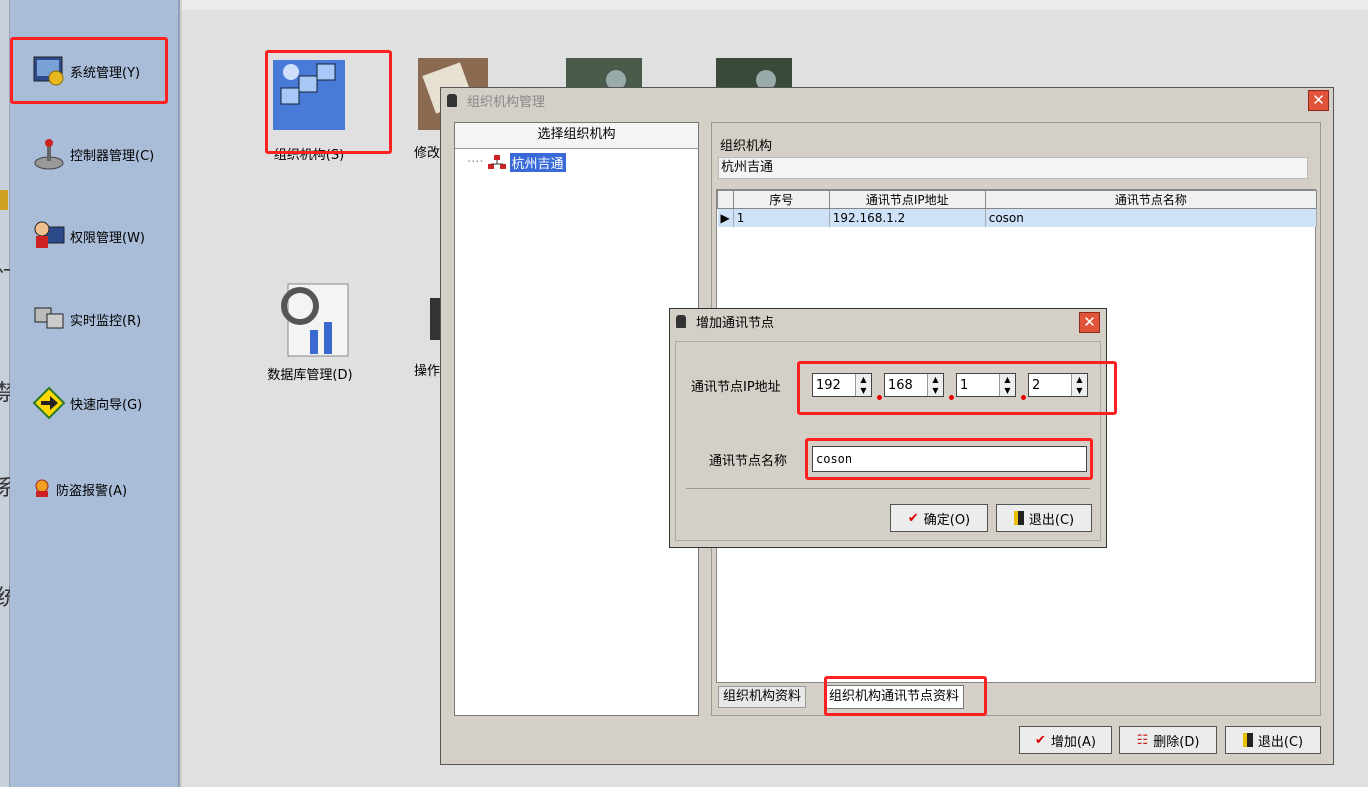 This screenshot has width=1368, height=787. I want to click on org-tree-panel: 选择组织机构 ···· 杭州吉通, so click(576, 419).